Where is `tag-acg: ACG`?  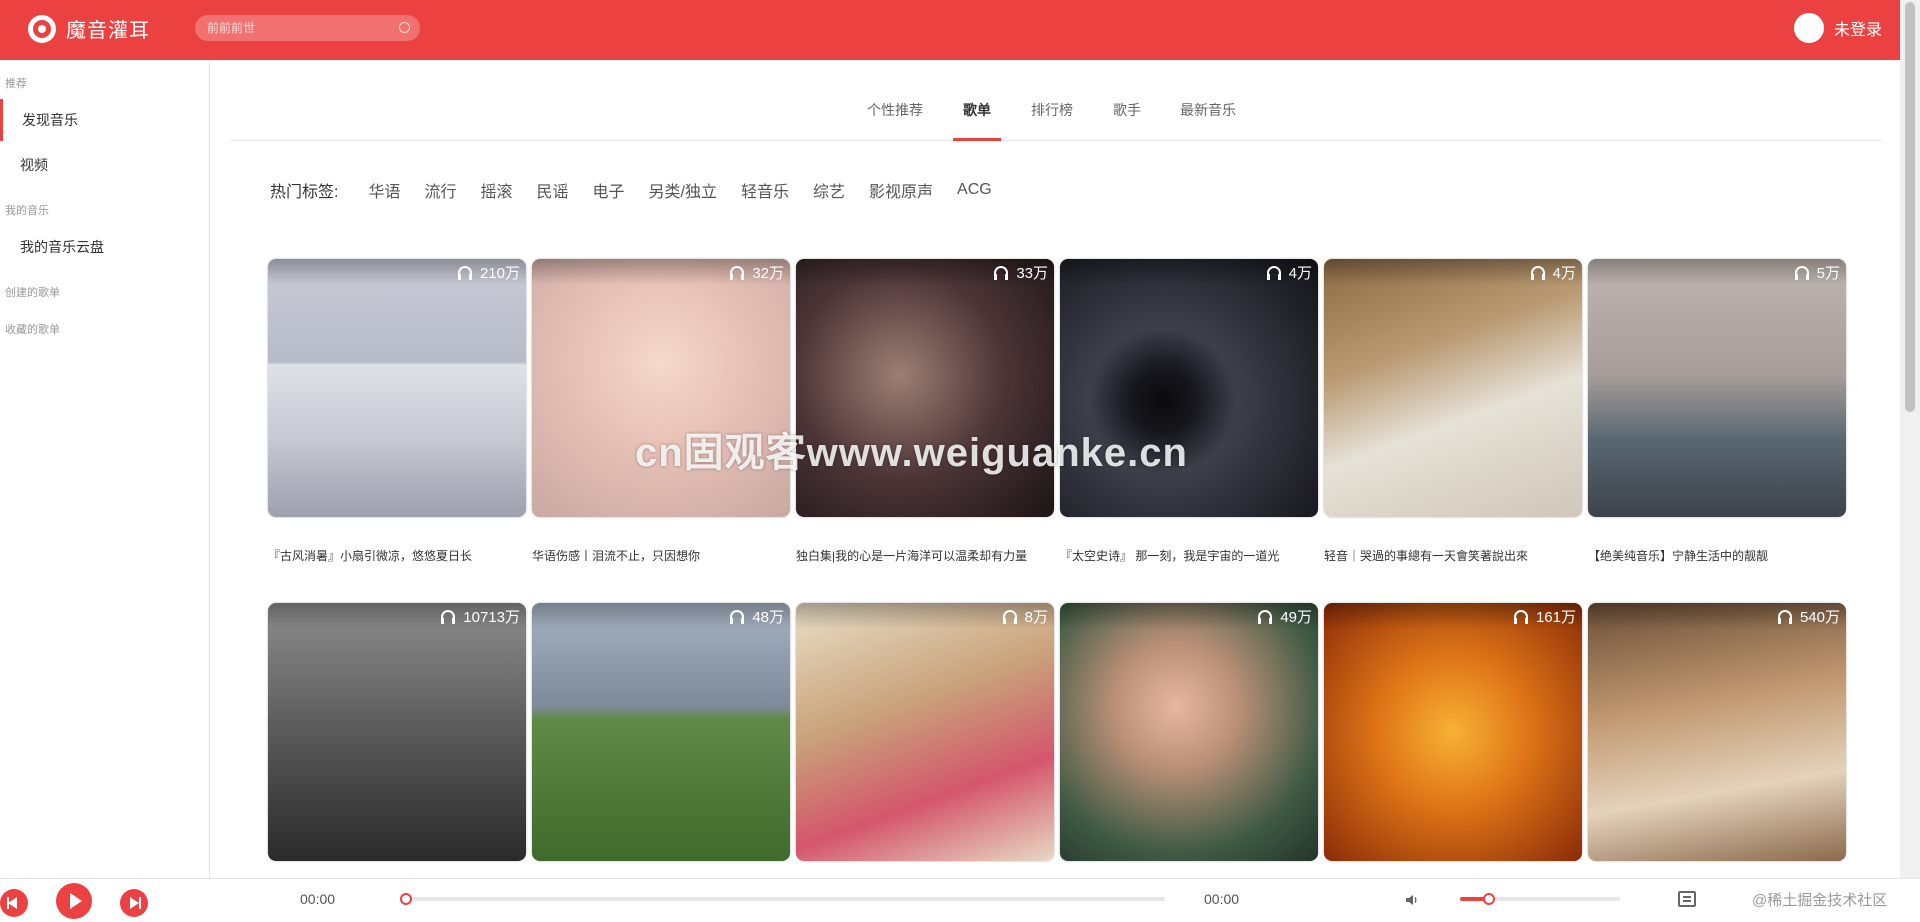
tag-acg: ACG is located at coordinates (974, 190).